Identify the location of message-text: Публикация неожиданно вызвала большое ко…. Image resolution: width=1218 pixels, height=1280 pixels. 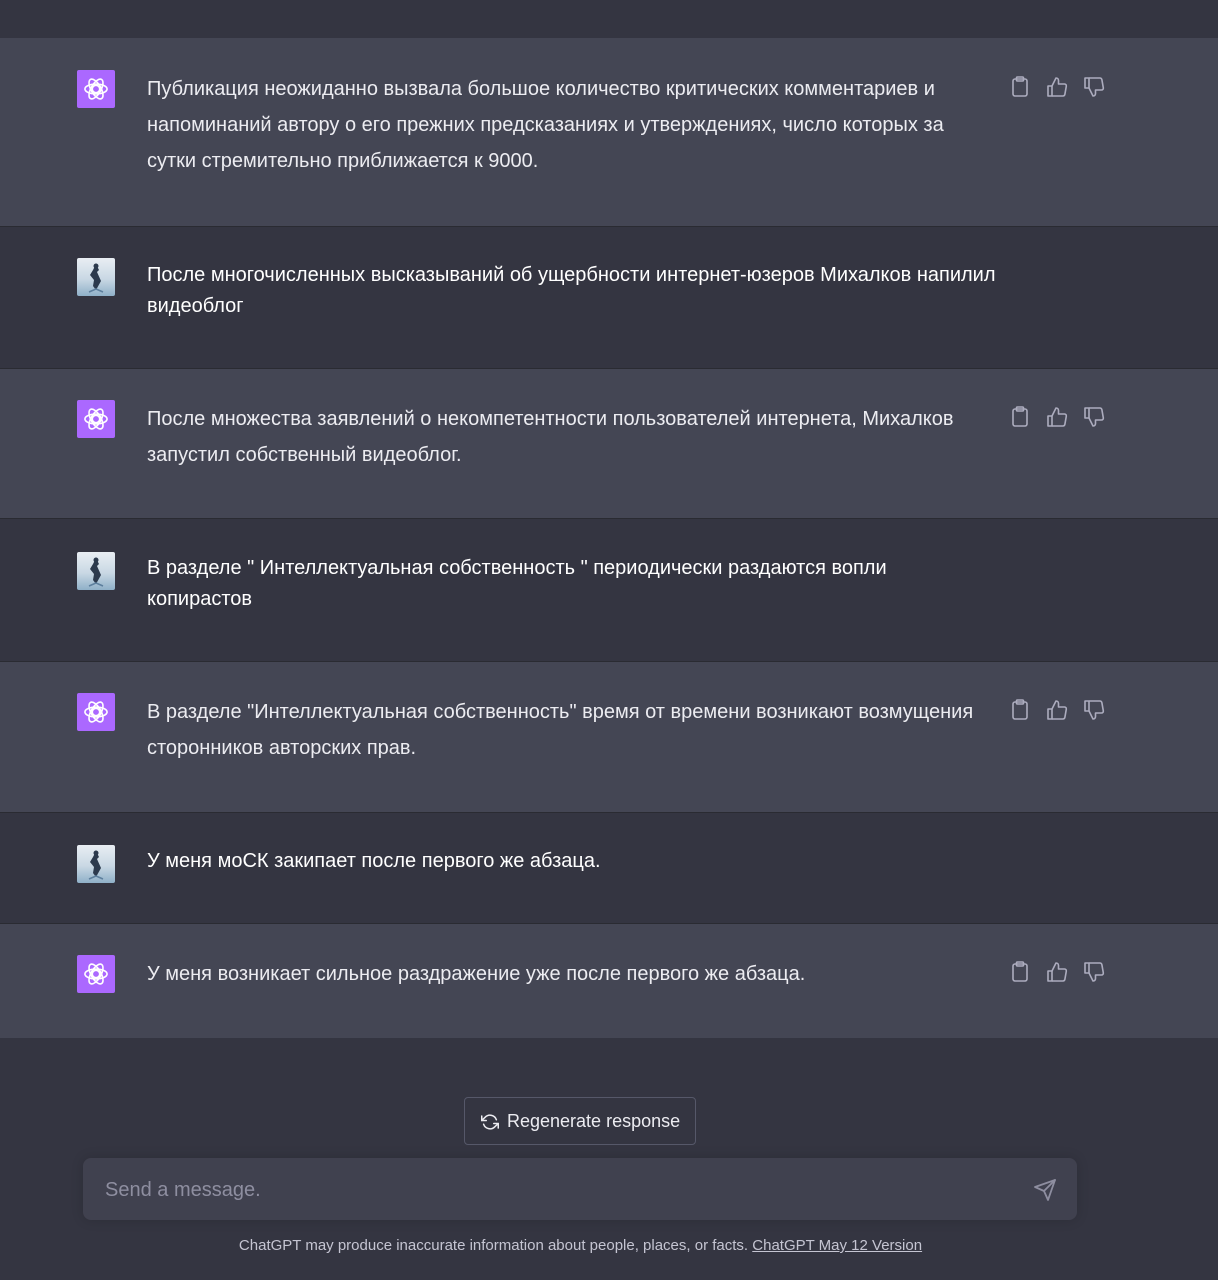
(545, 125).